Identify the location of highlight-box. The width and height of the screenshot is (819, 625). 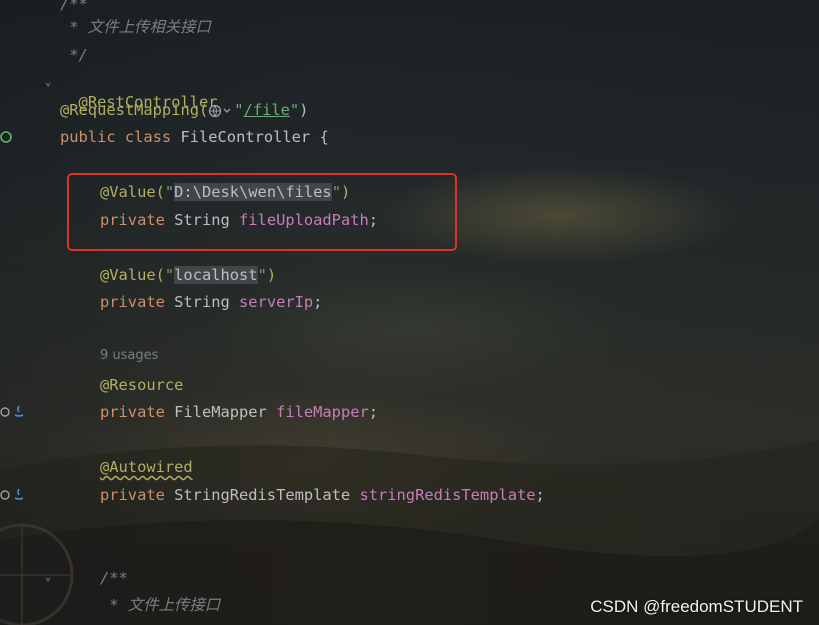
(262, 212).